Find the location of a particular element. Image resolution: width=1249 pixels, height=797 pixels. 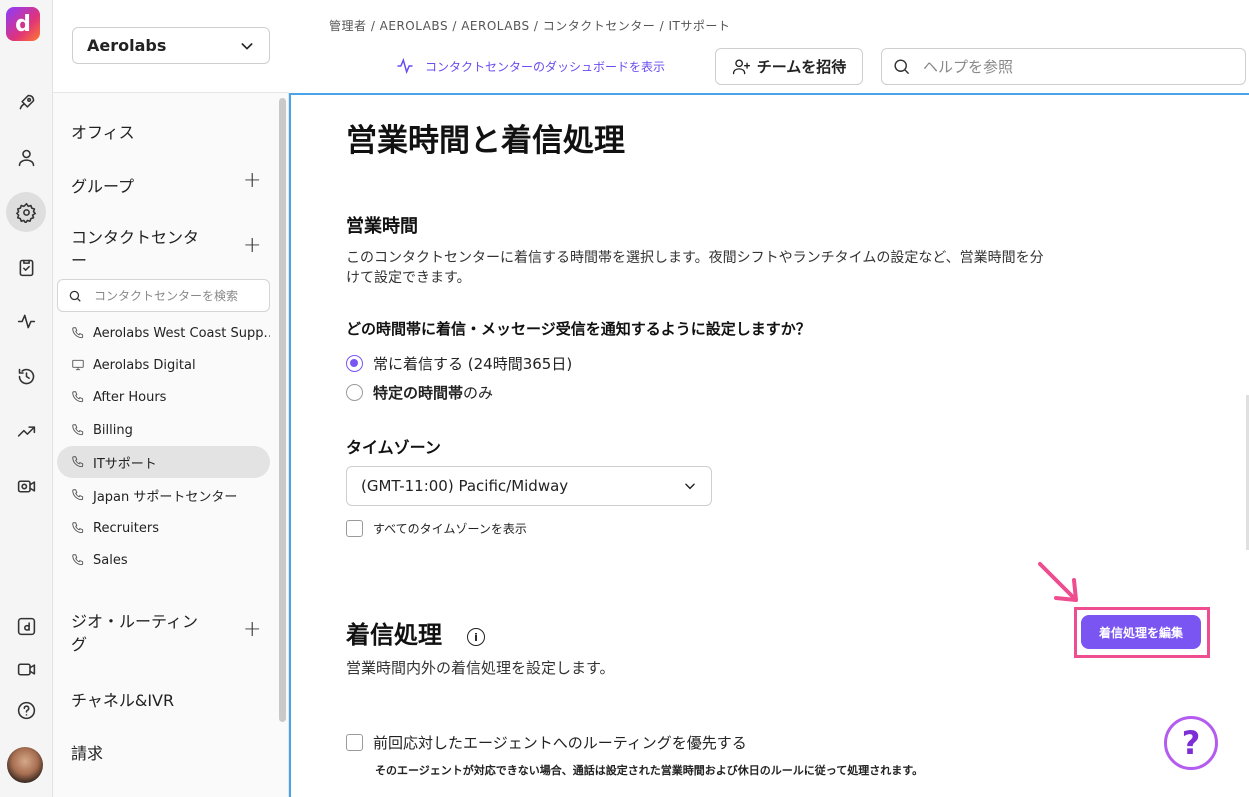

timezone-title: タイムゾーン is located at coordinates (393, 447).